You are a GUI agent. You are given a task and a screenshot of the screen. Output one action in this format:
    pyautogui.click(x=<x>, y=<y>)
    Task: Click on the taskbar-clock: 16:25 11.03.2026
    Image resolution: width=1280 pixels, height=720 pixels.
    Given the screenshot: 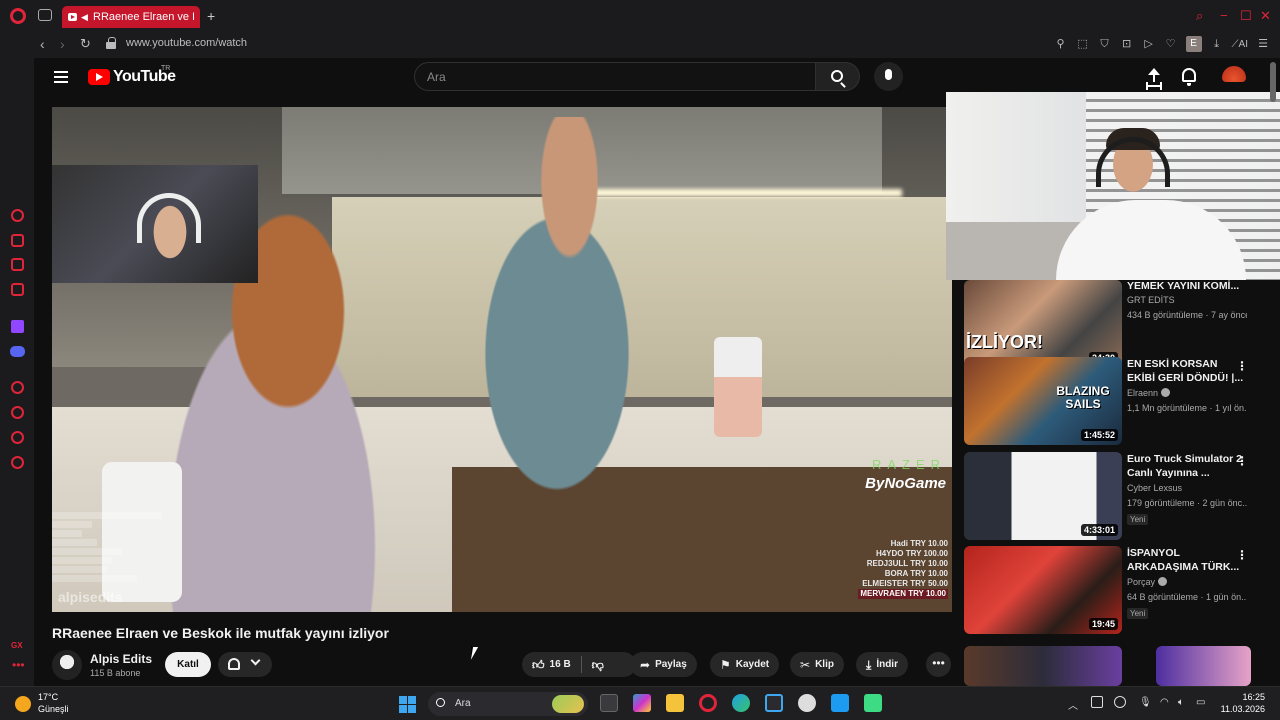 What is the action you would take?
    pyautogui.click(x=1240, y=703)
    